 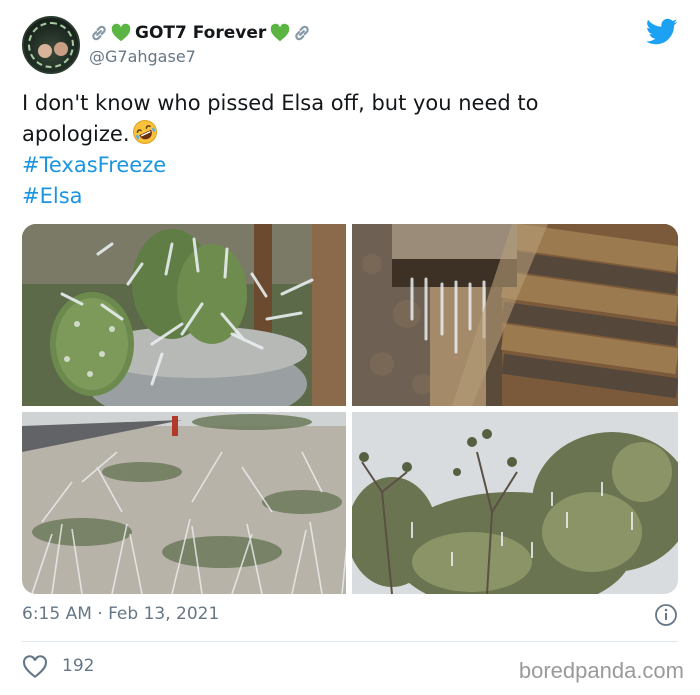 I want to click on info-icon, so click(x=666, y=615).